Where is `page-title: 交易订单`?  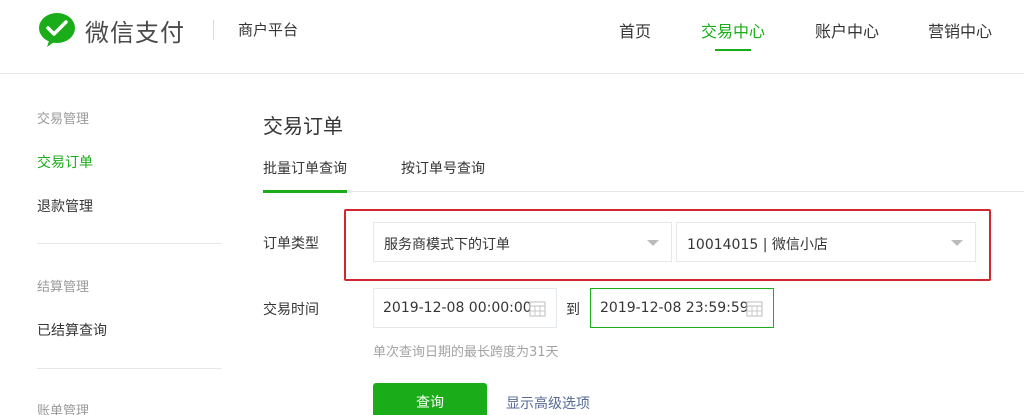 page-title: 交易订单 is located at coordinates (303, 126).